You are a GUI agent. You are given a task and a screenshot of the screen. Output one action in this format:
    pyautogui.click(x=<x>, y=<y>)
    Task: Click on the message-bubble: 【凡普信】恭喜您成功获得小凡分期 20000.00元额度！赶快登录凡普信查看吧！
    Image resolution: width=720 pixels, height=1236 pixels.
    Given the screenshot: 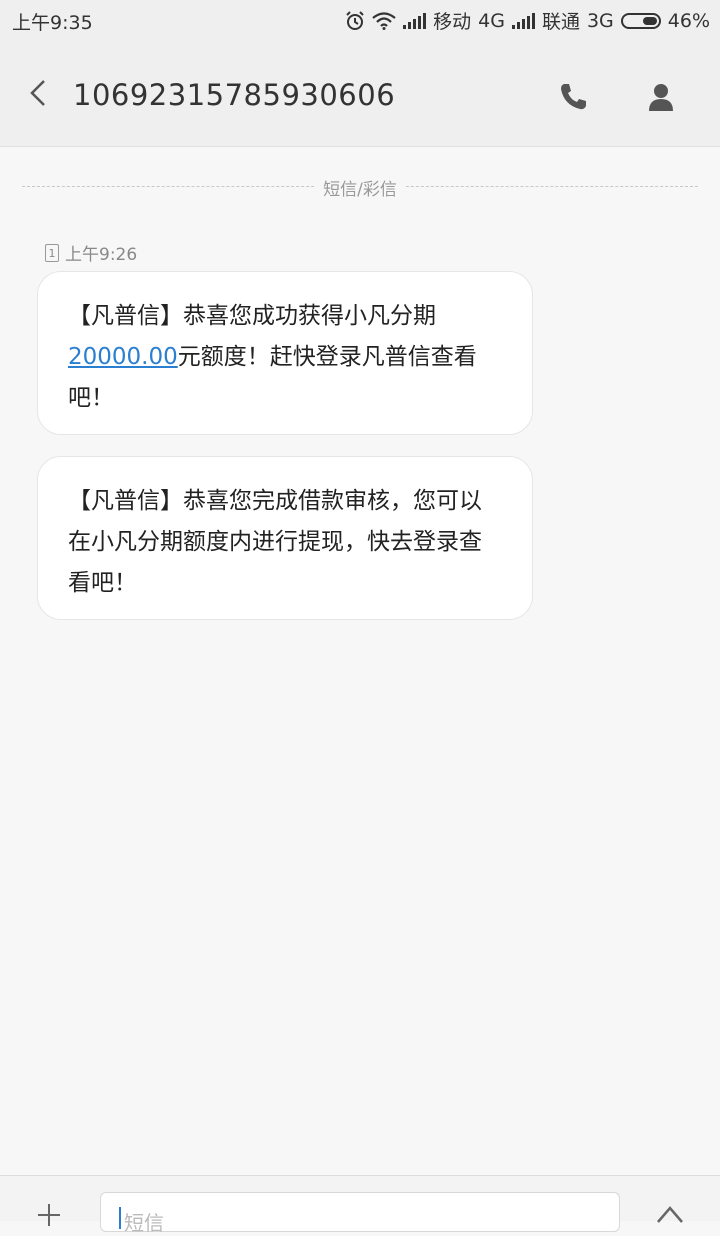 What is the action you would take?
    pyautogui.click(x=285, y=353)
    